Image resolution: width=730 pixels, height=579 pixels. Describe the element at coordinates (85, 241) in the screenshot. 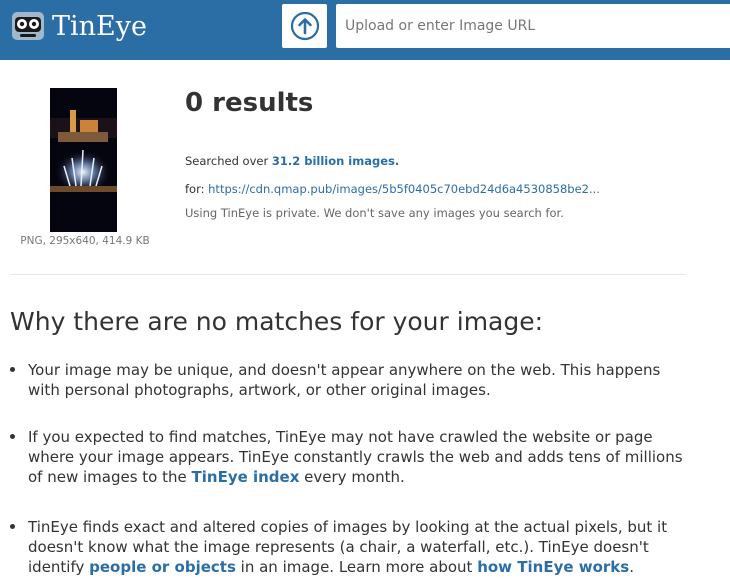

I see `thumbnail-metadata: PNG, 295x640, 414.9 KB` at that location.